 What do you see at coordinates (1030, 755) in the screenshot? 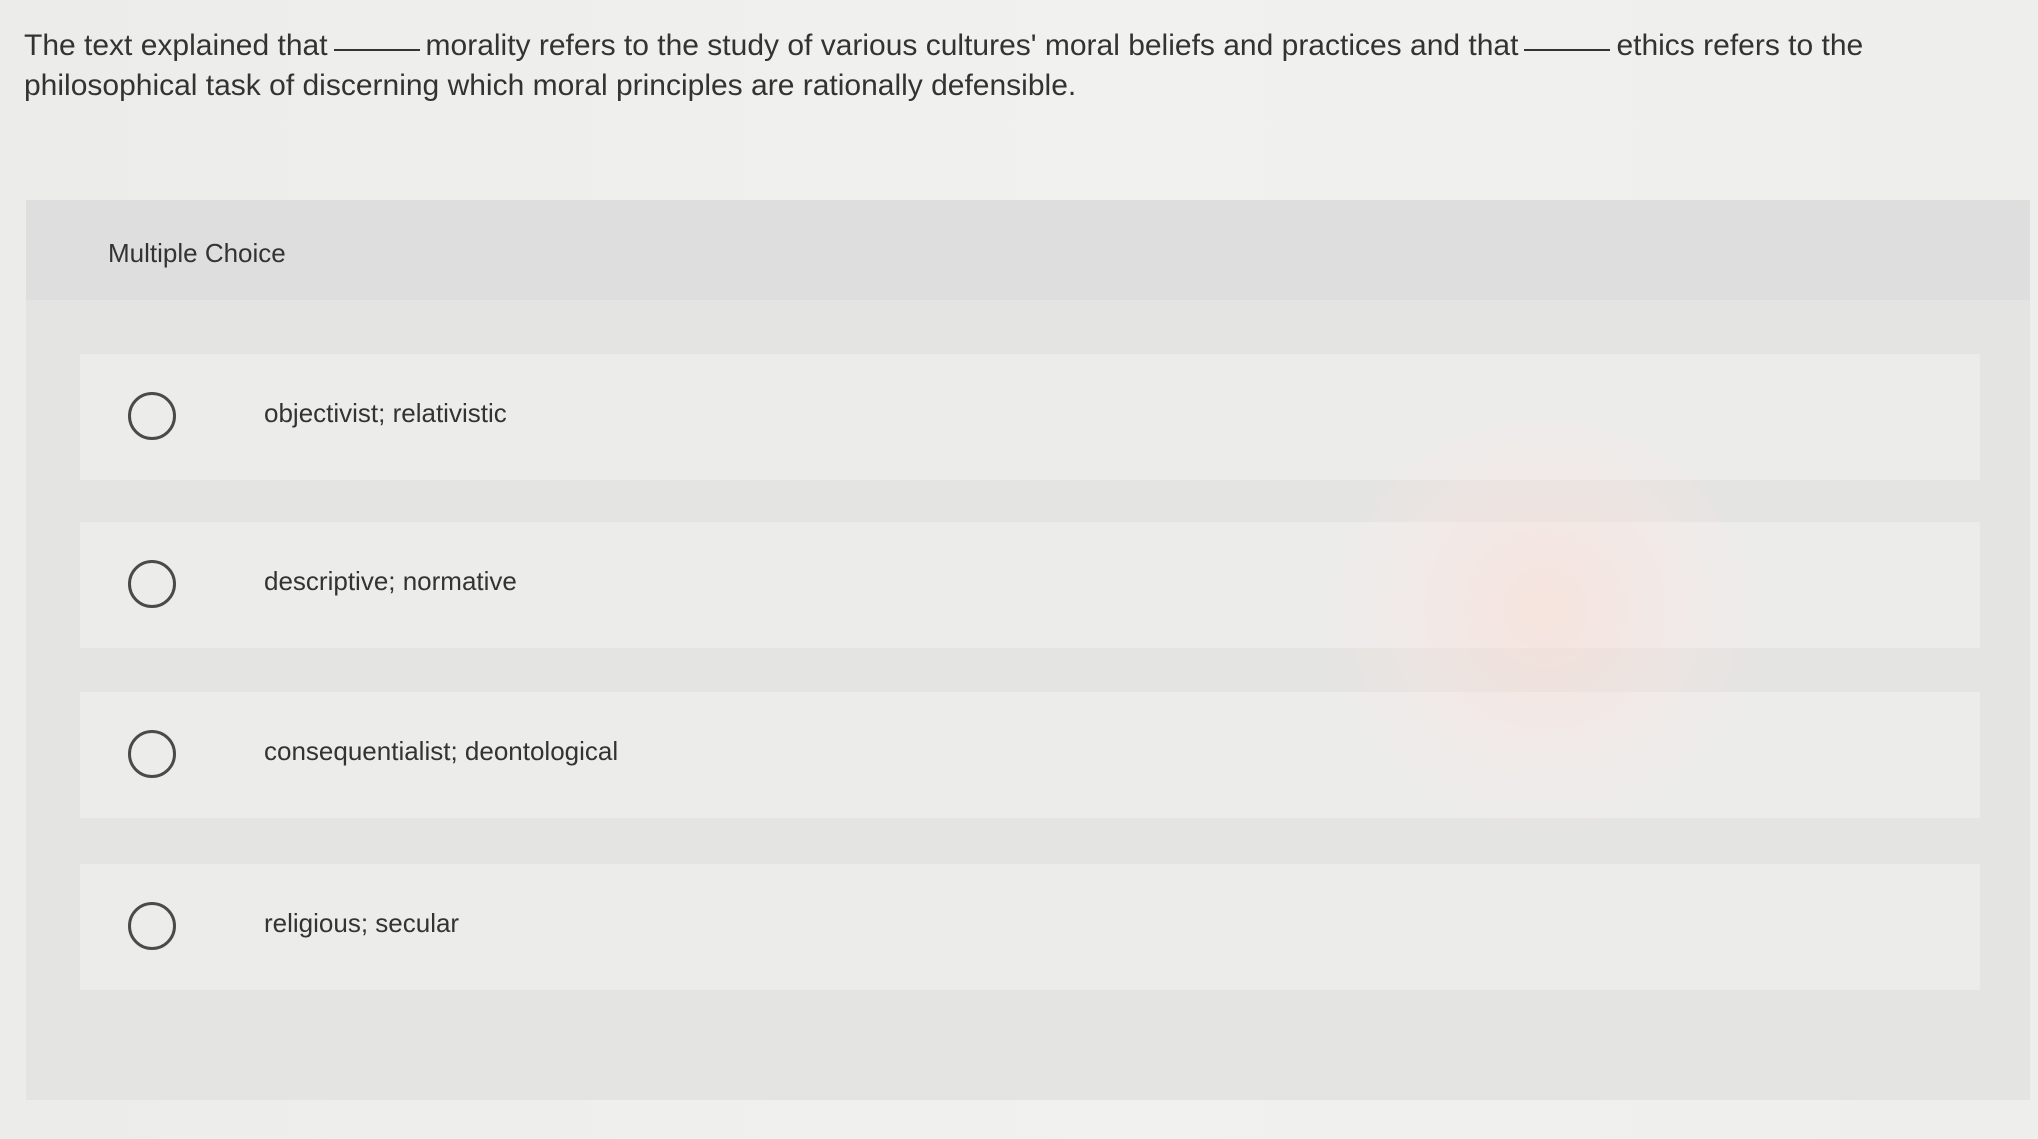
I see `option-consequentialist-deontological: consequentialist; deontological` at bounding box center [1030, 755].